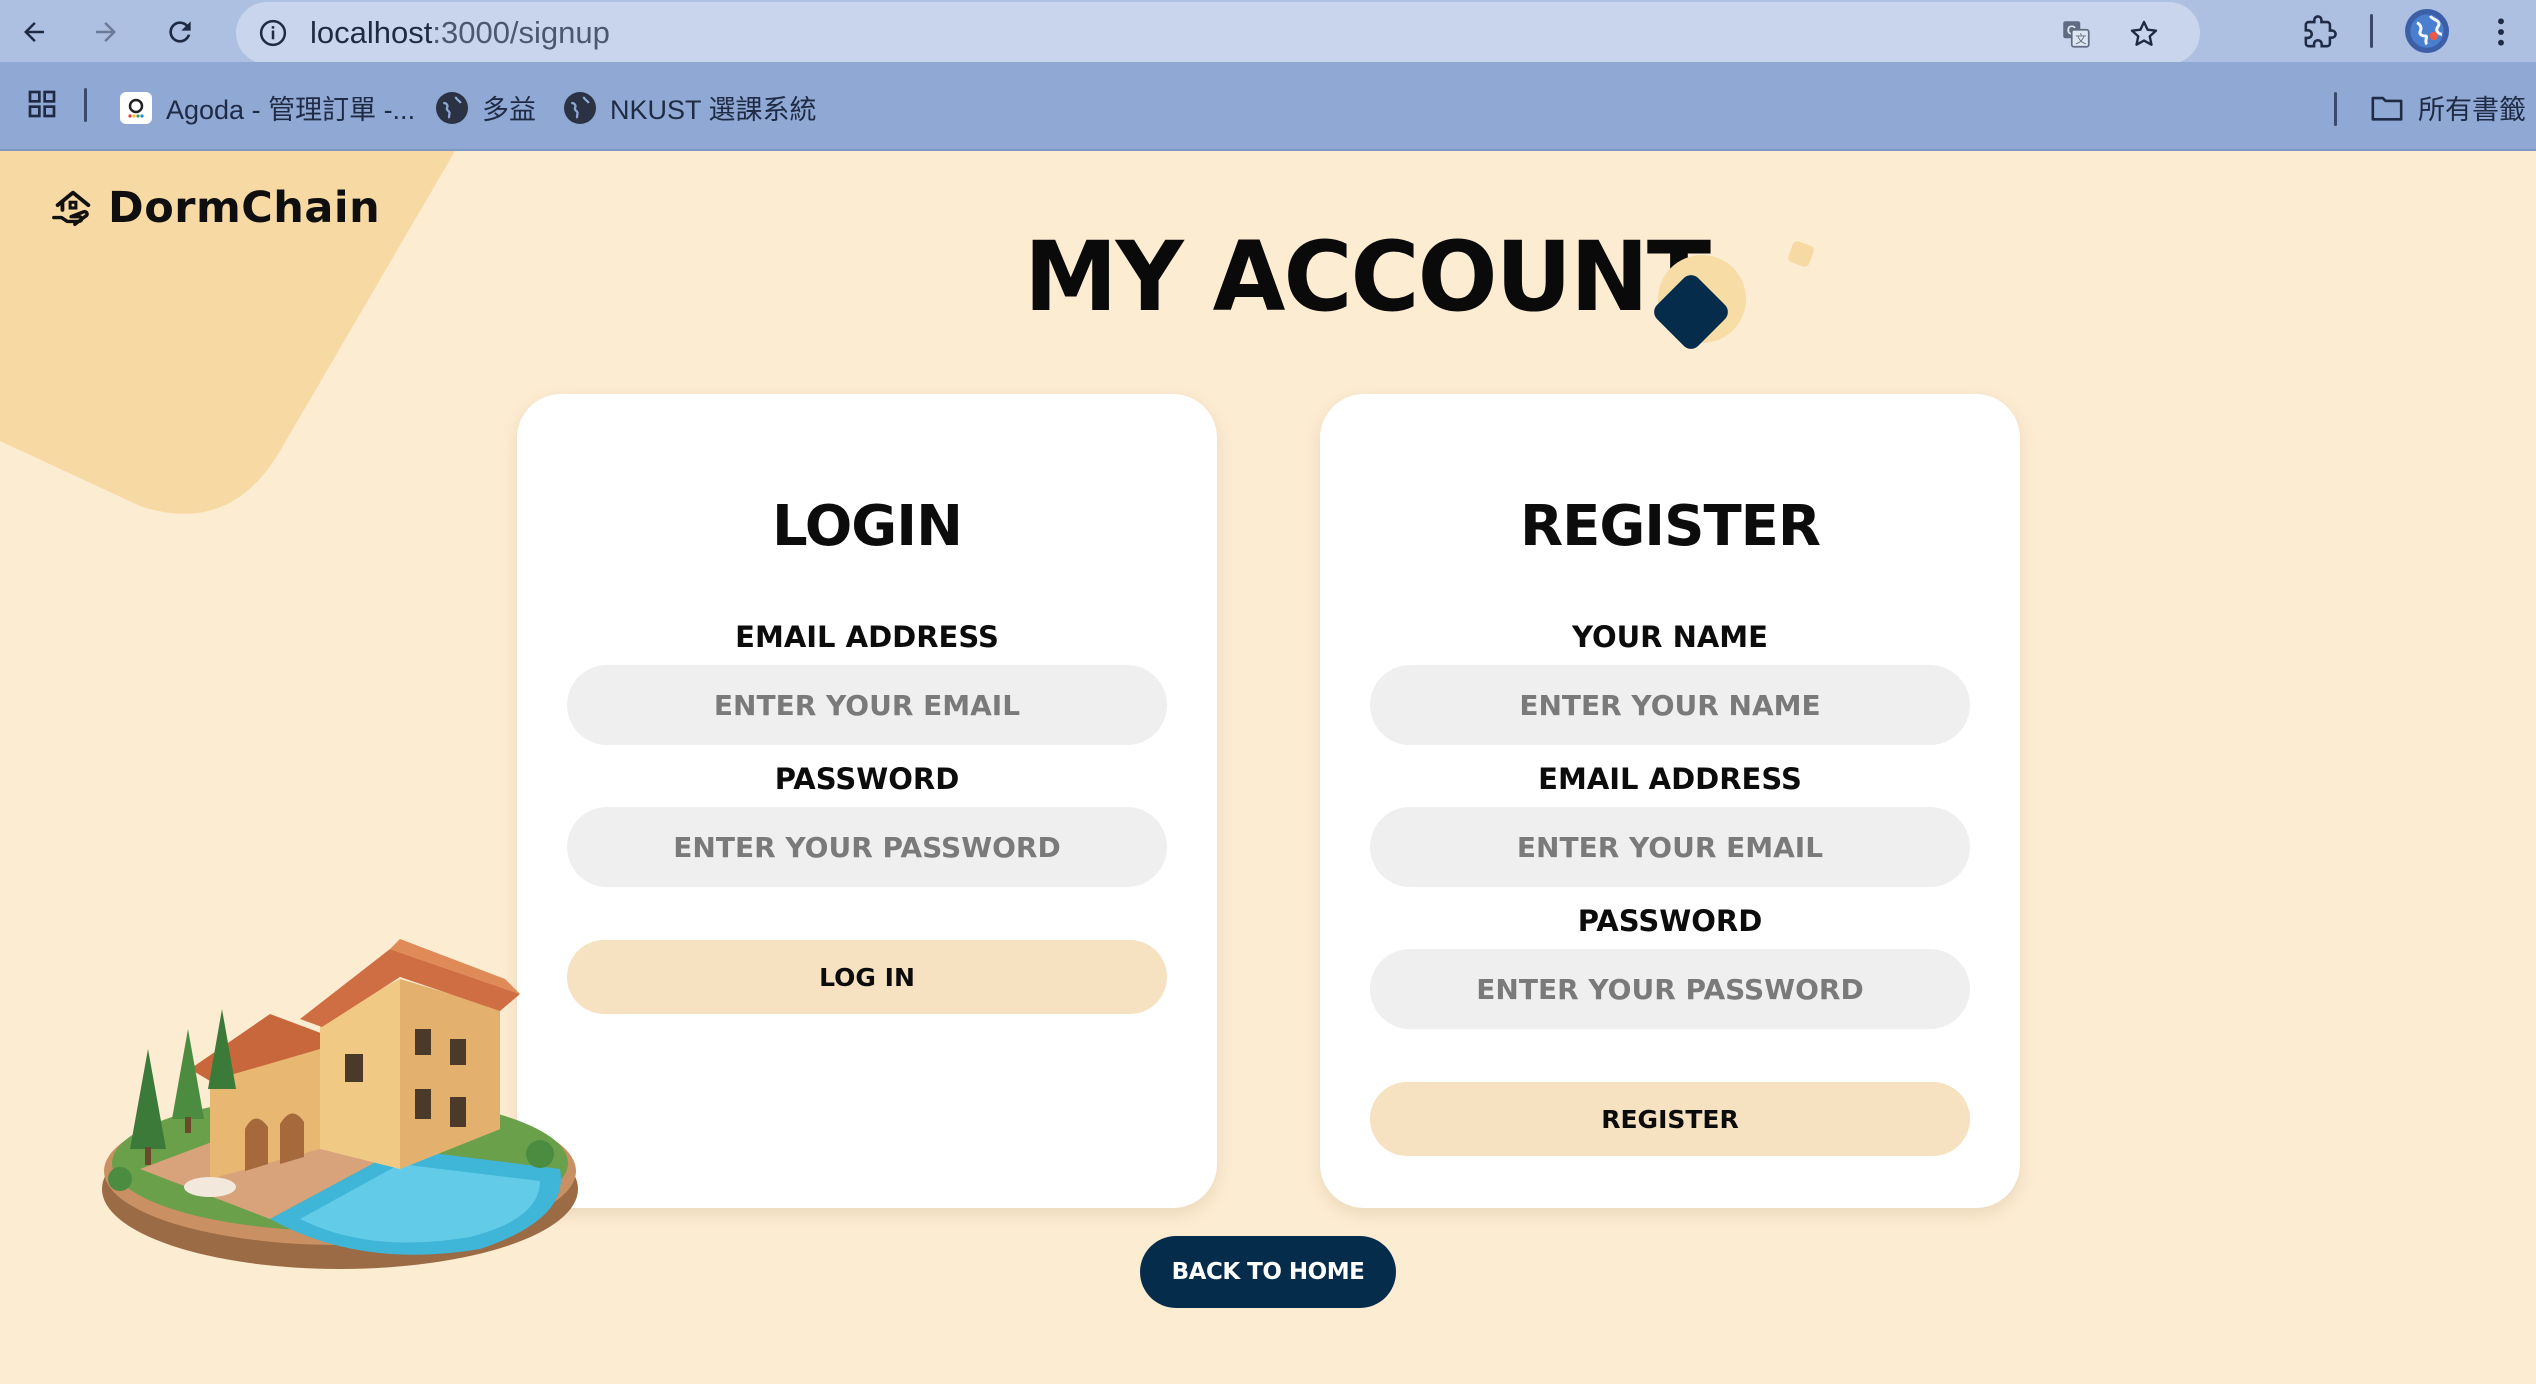  Describe the element at coordinates (2387, 108) in the screenshot. I see `folder-icon` at that location.